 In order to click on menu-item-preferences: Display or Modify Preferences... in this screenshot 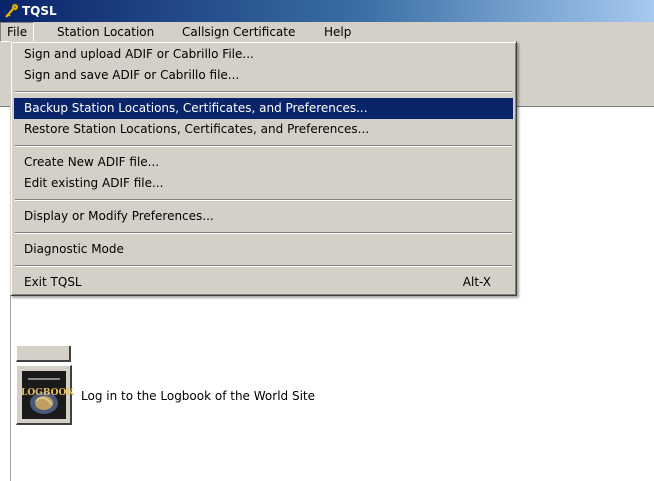, I will do `click(263, 216)`.